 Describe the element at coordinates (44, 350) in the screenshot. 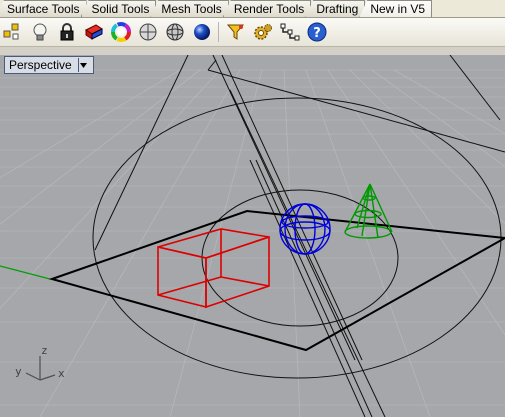

I see `z-axis-label: z` at that location.